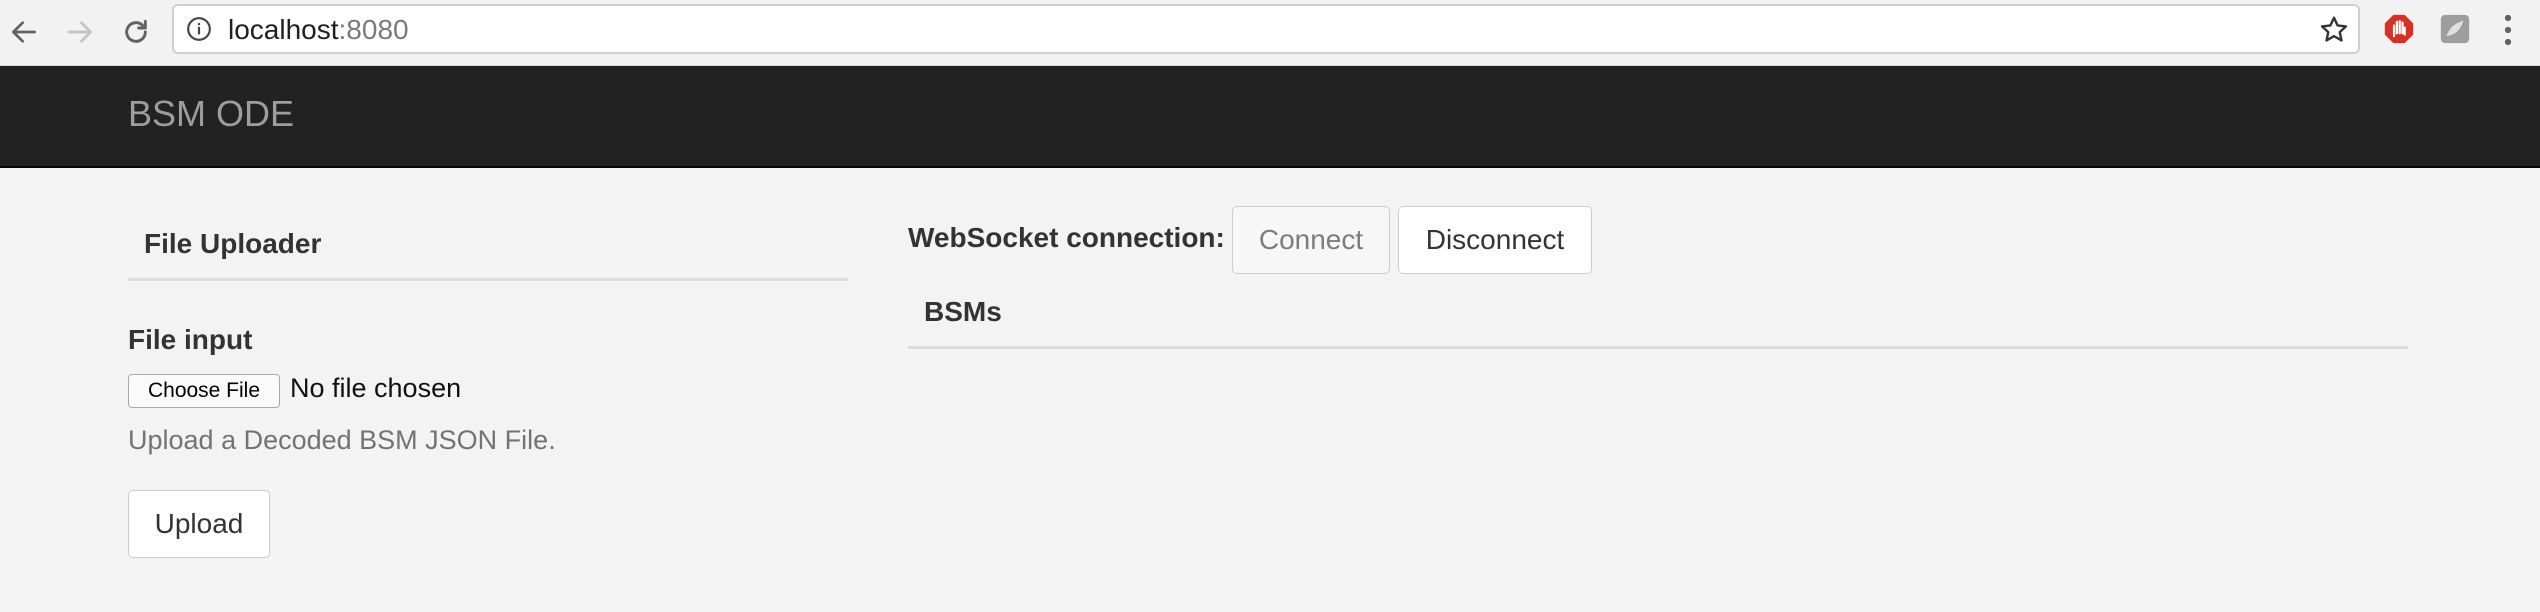  What do you see at coordinates (190, 339) in the screenshot?
I see `file-input-label: File input` at bounding box center [190, 339].